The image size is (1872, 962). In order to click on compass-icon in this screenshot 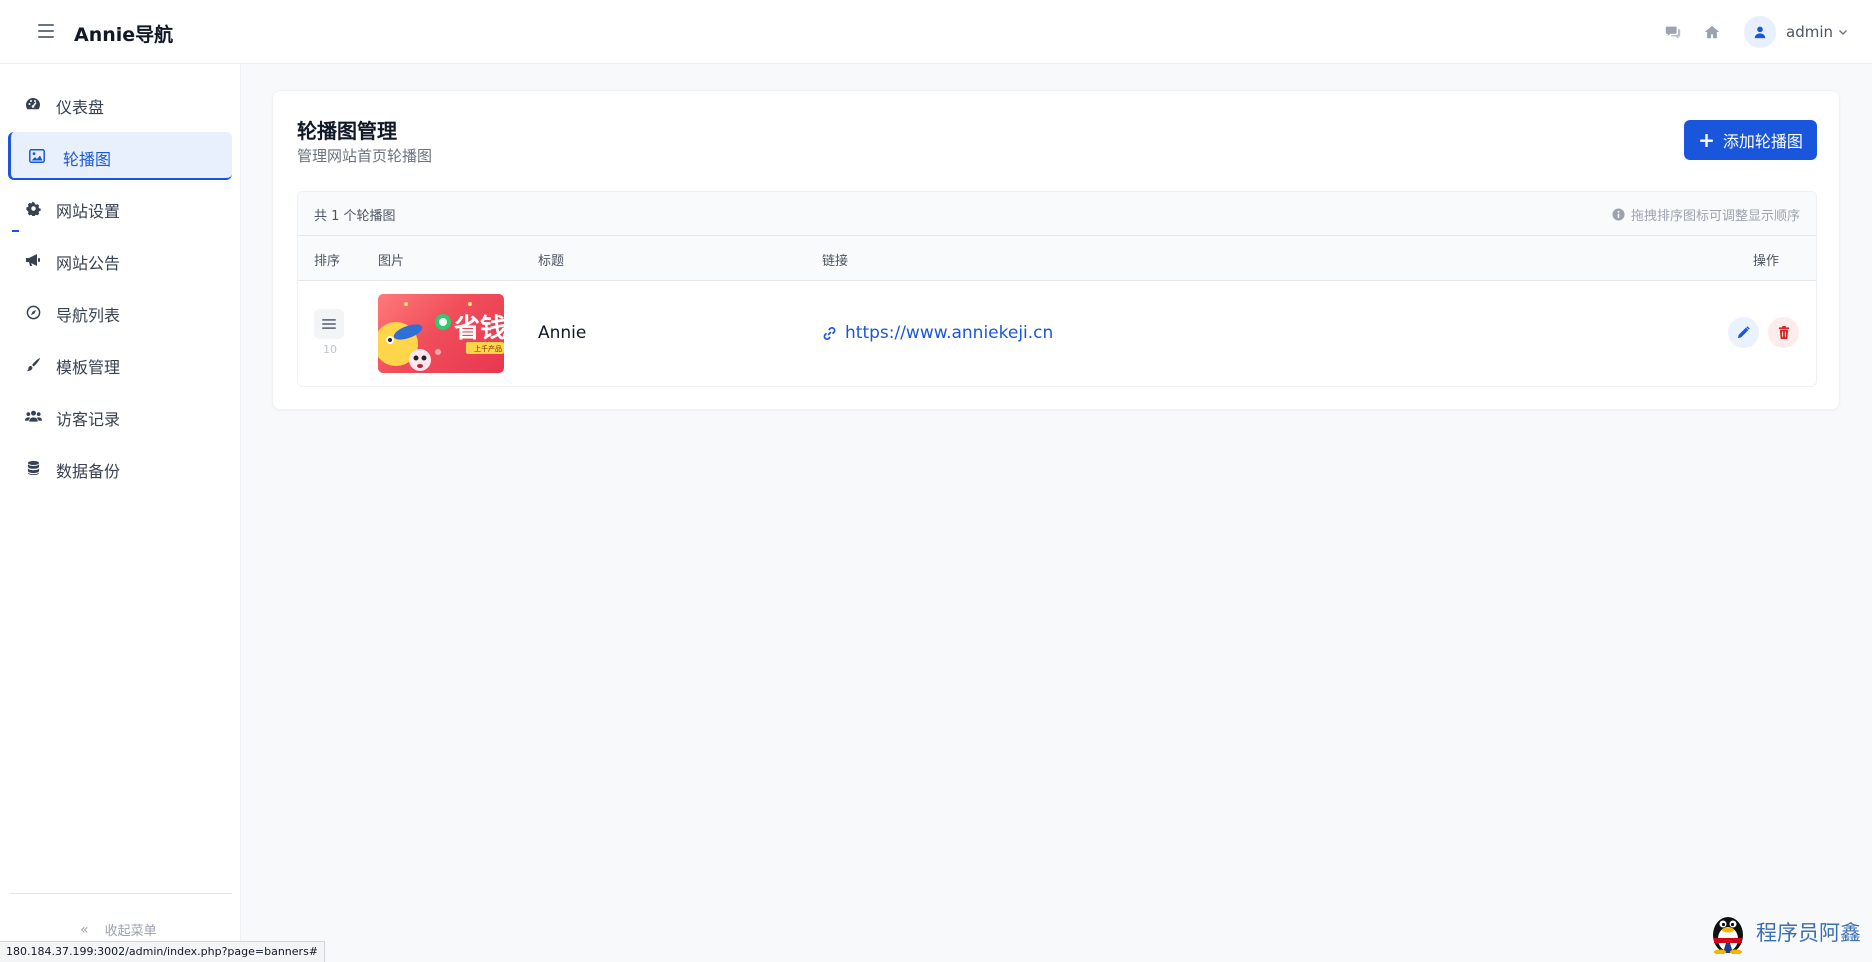, I will do `click(33, 312)`.